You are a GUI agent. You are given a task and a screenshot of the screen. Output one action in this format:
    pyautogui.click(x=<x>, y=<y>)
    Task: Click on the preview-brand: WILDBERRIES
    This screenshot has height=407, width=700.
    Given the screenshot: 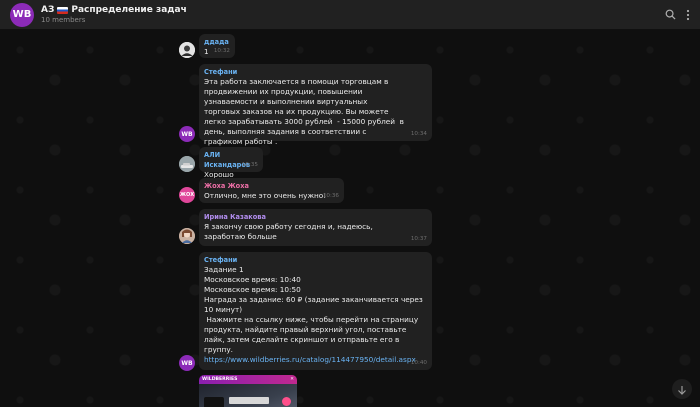 What is the action you would take?
    pyautogui.click(x=220, y=379)
    